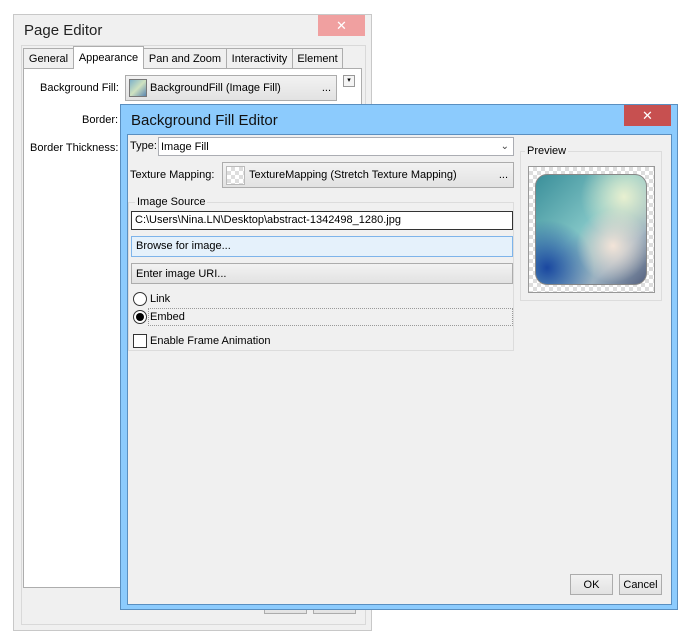 The height and width of the screenshot is (643, 690). What do you see at coordinates (185, 58) in the screenshot?
I see `tab-pan-and-zoom: Pan and Zoom` at bounding box center [185, 58].